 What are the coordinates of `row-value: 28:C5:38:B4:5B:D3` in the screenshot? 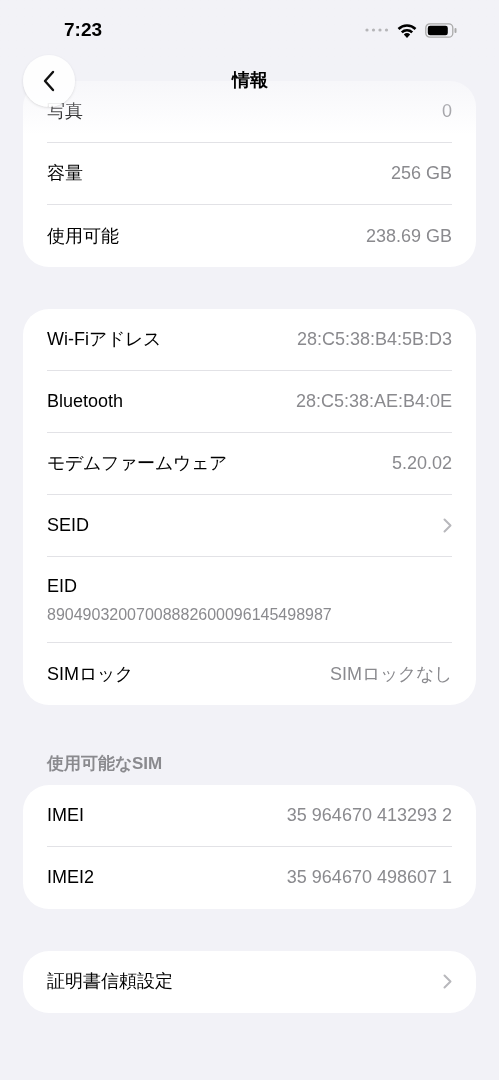 It's located at (374, 339).